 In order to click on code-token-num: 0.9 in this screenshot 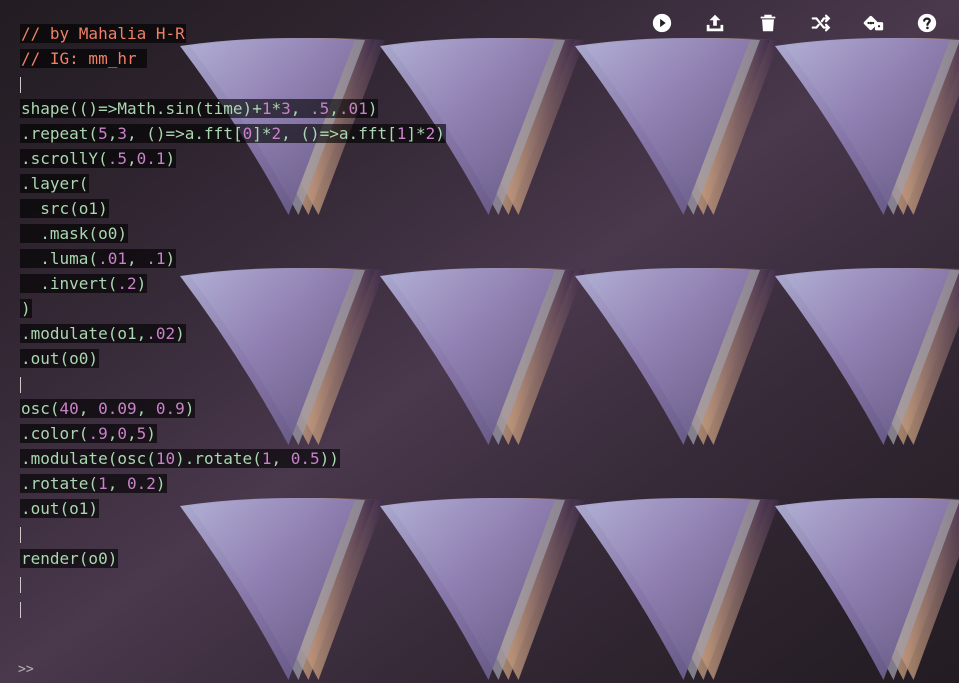, I will do `click(170, 408)`.